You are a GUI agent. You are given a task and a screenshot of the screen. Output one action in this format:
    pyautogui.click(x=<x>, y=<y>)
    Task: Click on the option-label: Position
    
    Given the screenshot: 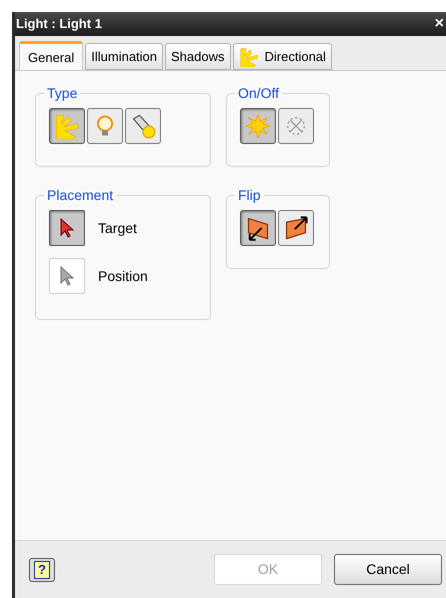 What is the action you would take?
    pyautogui.click(x=123, y=276)
    